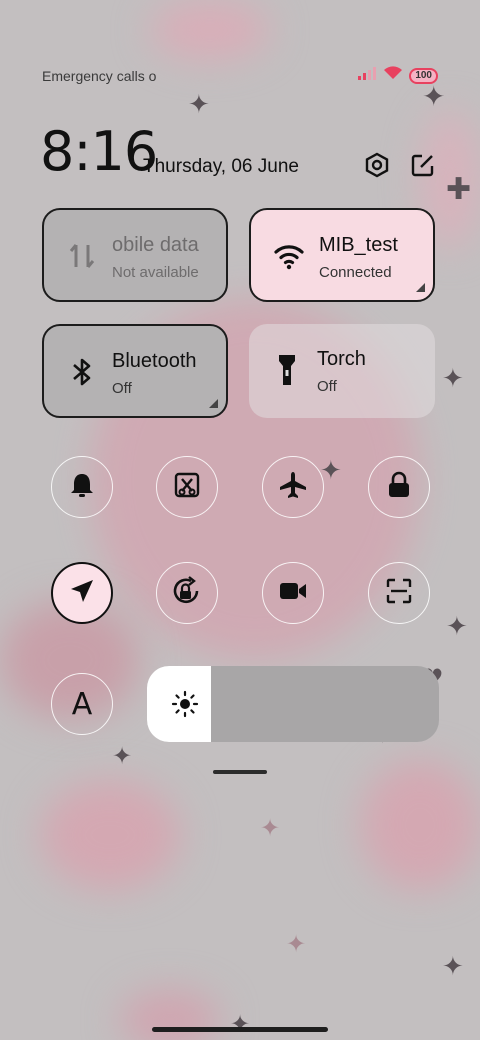  I want to click on wifi-title: MIB_test, so click(358, 245).